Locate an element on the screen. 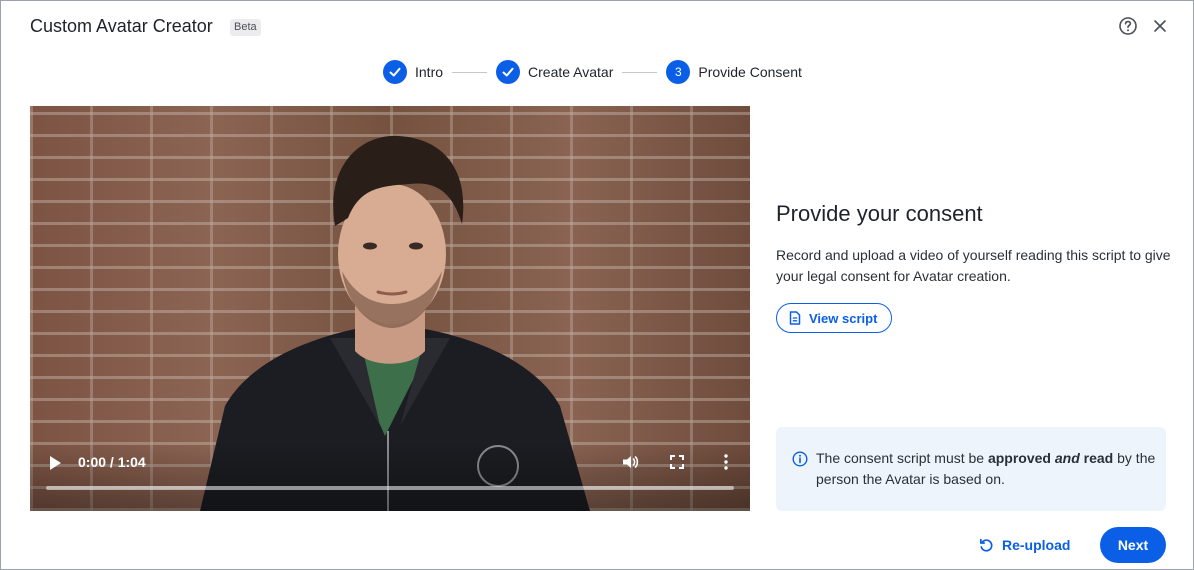 The height and width of the screenshot is (570, 1194). re-upload-button: Re-upload is located at coordinates (1024, 545).